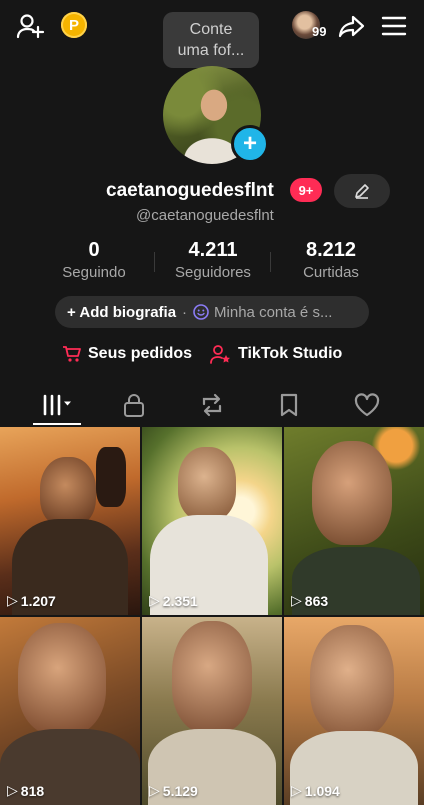 The height and width of the screenshot is (805, 424). Describe the element at coordinates (354, 711) in the screenshot. I see `video-thumbnail: ▷ 1.094` at that location.